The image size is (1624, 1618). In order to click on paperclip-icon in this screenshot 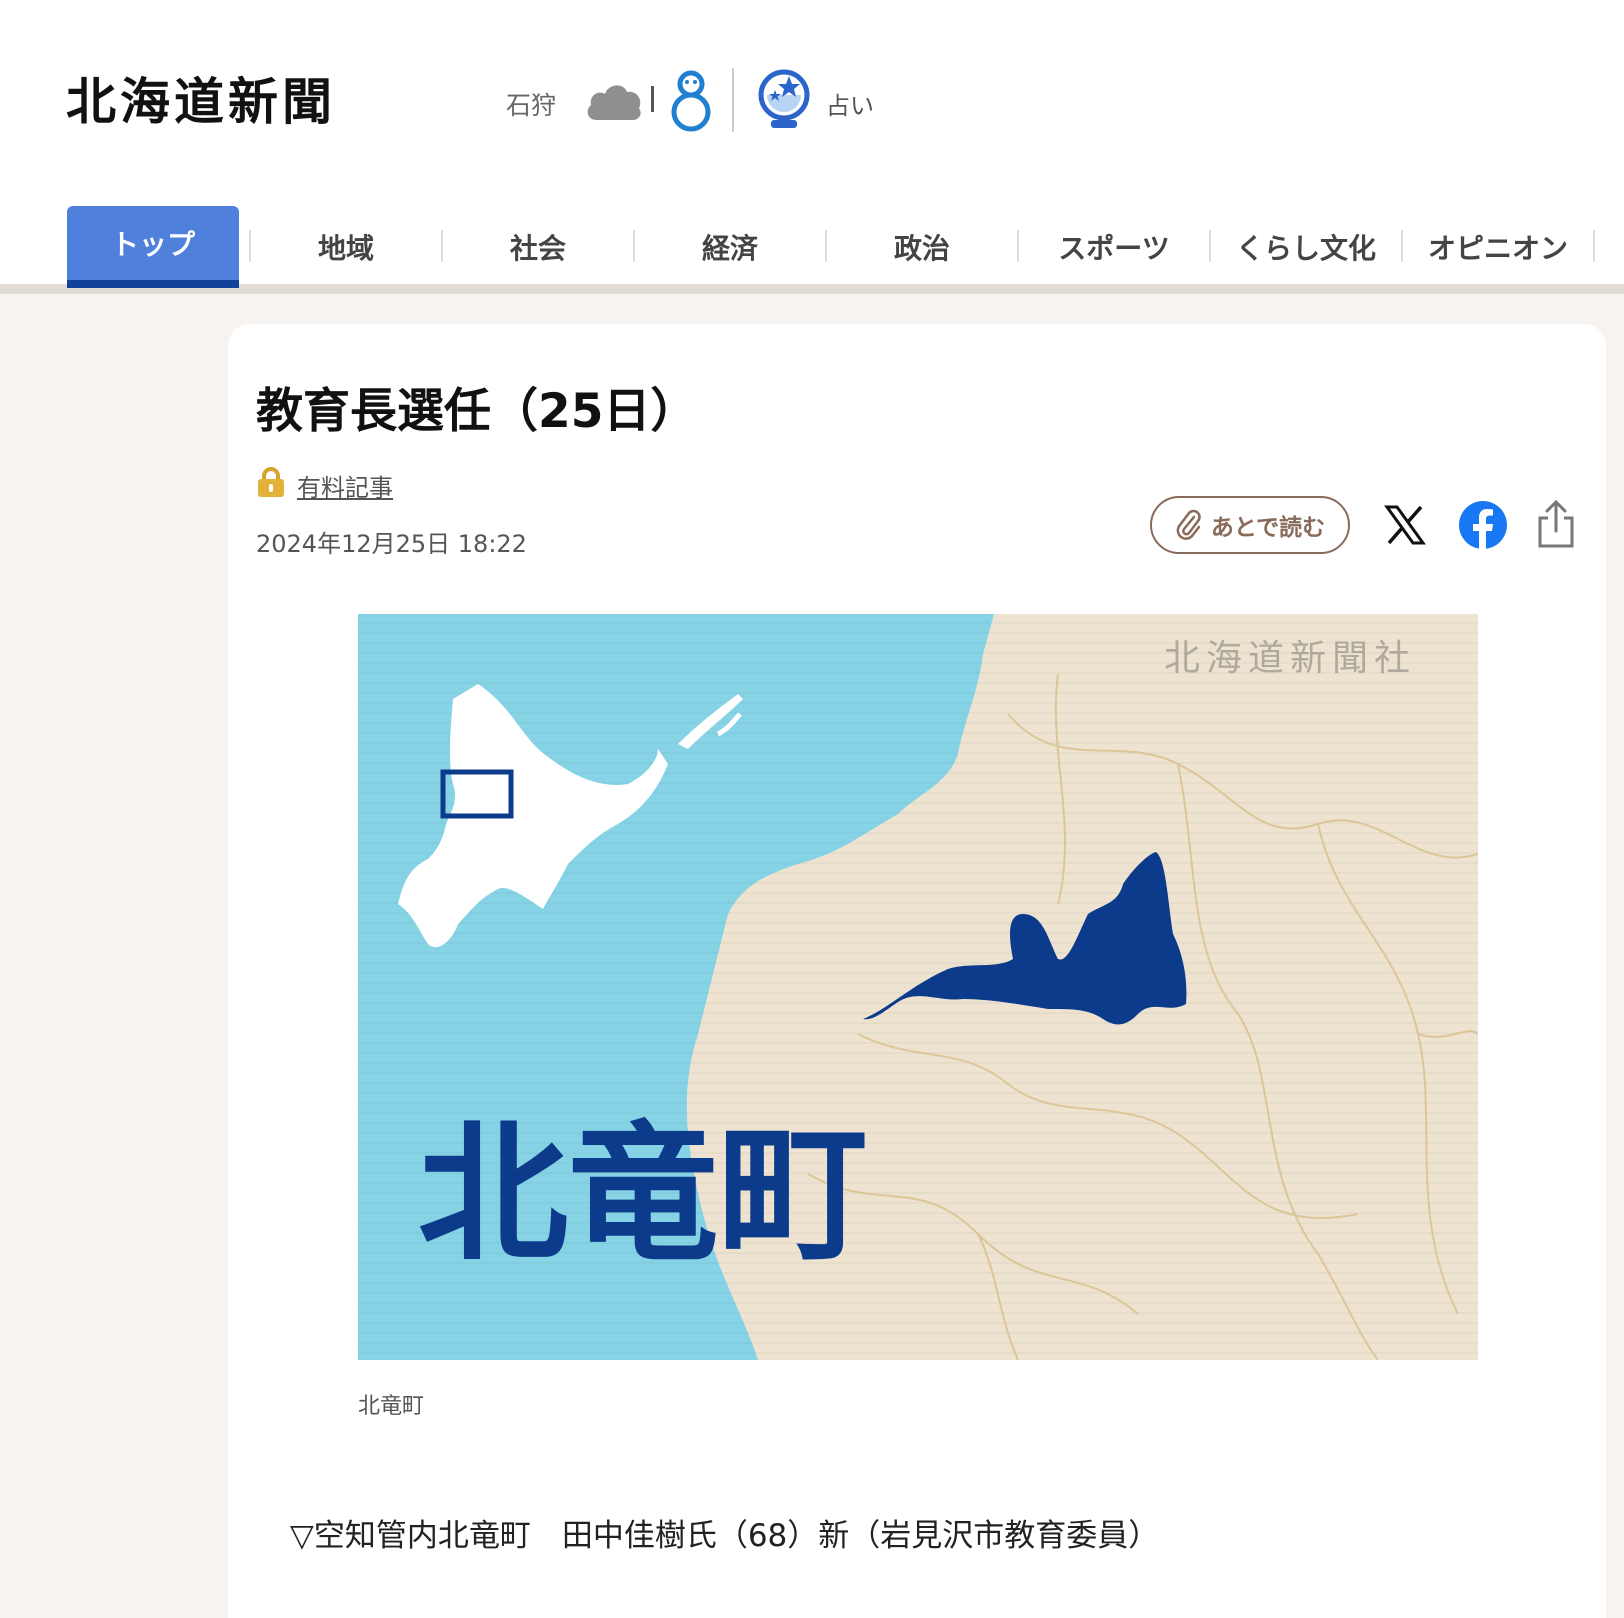, I will do `click(1188, 524)`.